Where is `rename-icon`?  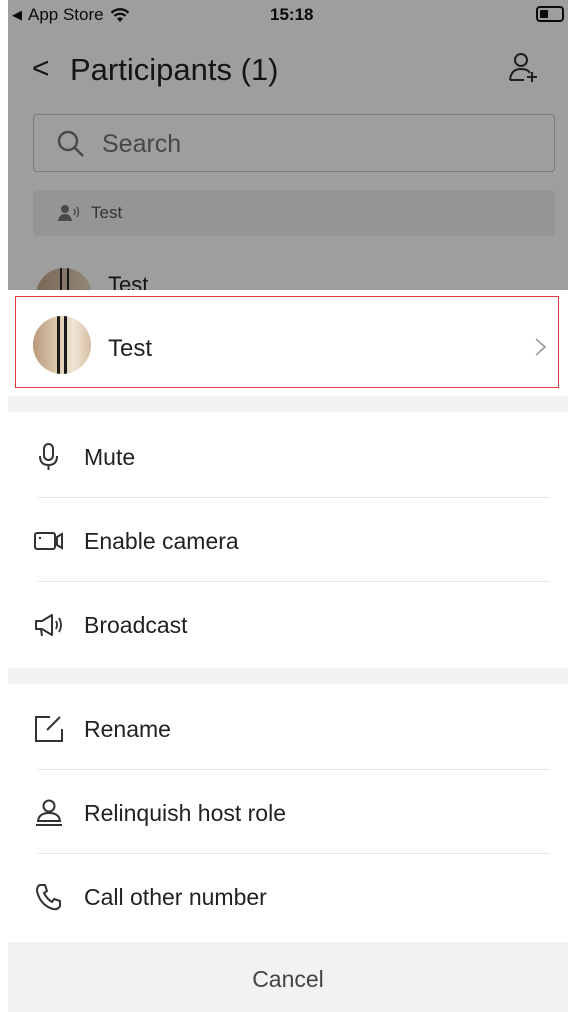 rename-icon is located at coordinates (49, 729).